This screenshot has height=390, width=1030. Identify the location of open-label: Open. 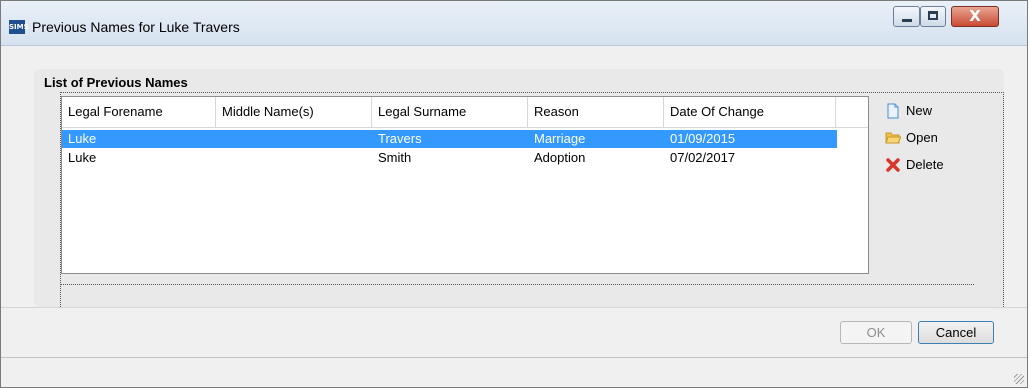
(922, 137).